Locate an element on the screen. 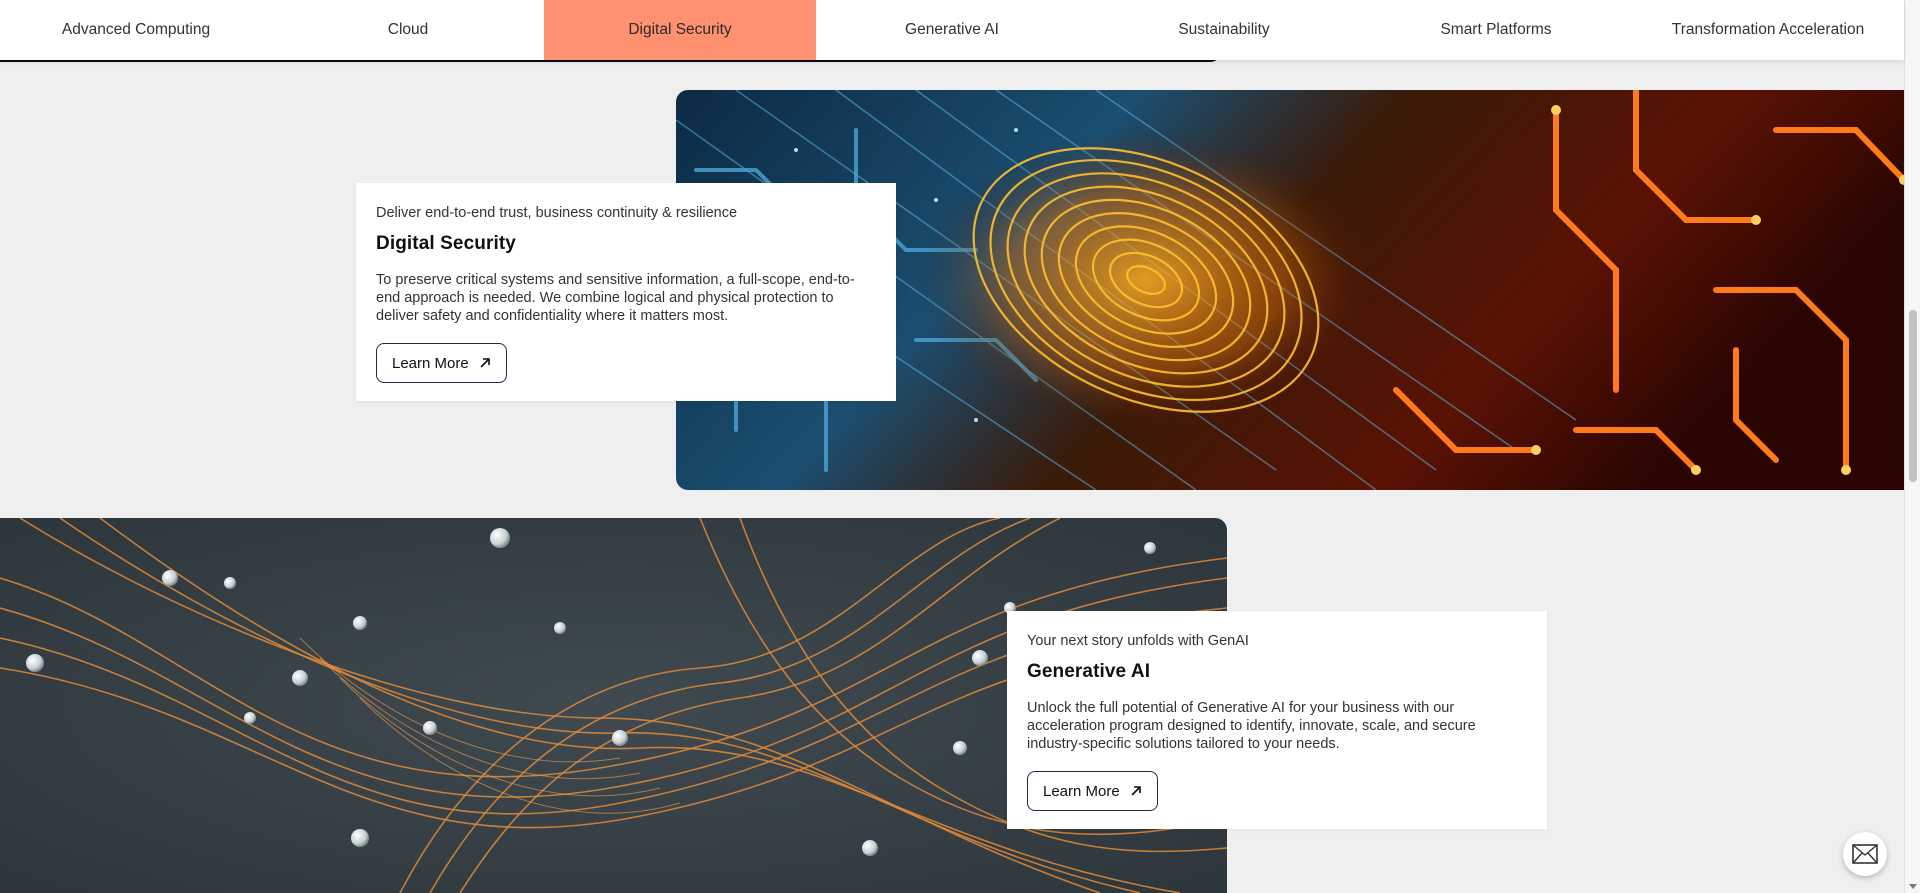 This screenshot has width=1920, height=893. tab-cloud: Cloud is located at coordinates (408, 30).